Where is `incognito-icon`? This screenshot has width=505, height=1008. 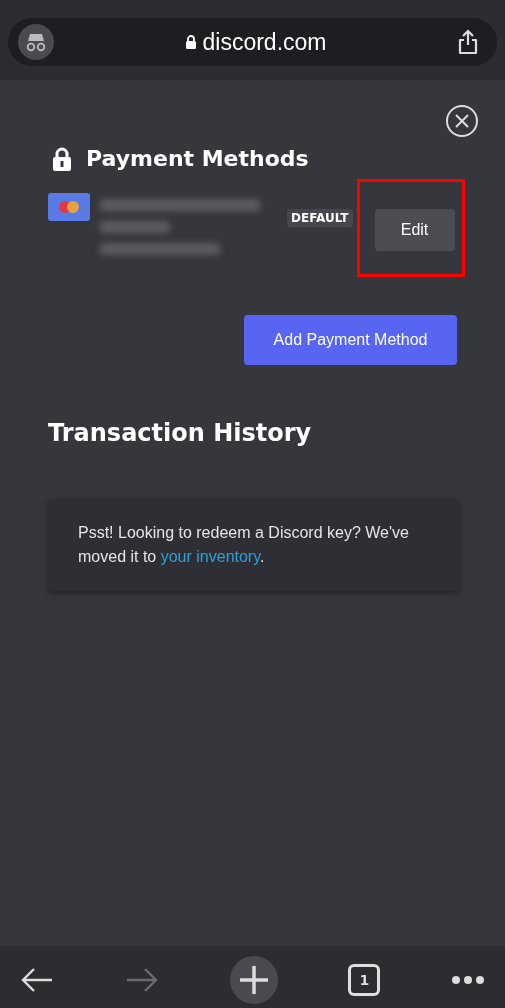 incognito-icon is located at coordinates (36, 42).